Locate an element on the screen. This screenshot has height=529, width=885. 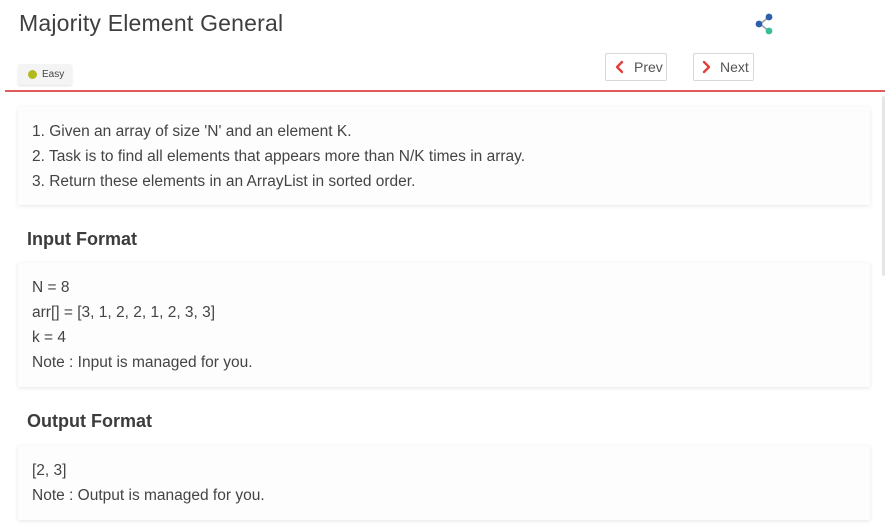
prev-button: Prev is located at coordinates (636, 67).